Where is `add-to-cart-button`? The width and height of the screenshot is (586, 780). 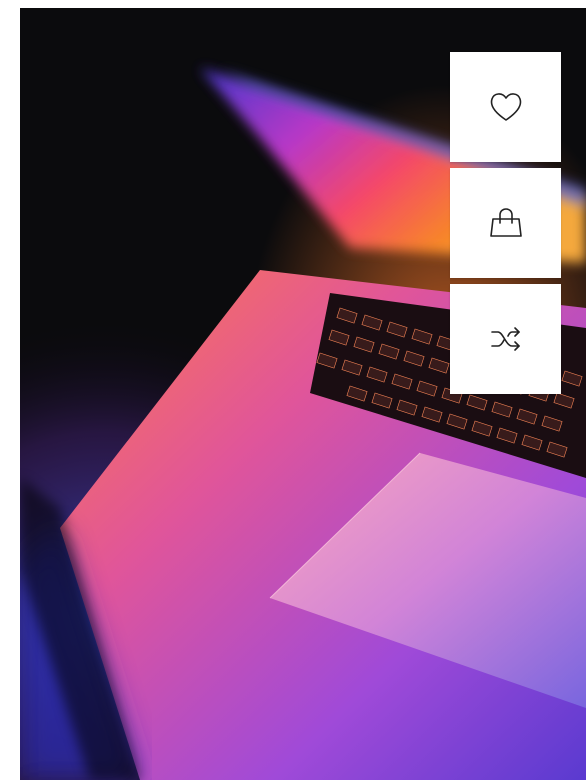
add-to-cart-button is located at coordinates (505, 223).